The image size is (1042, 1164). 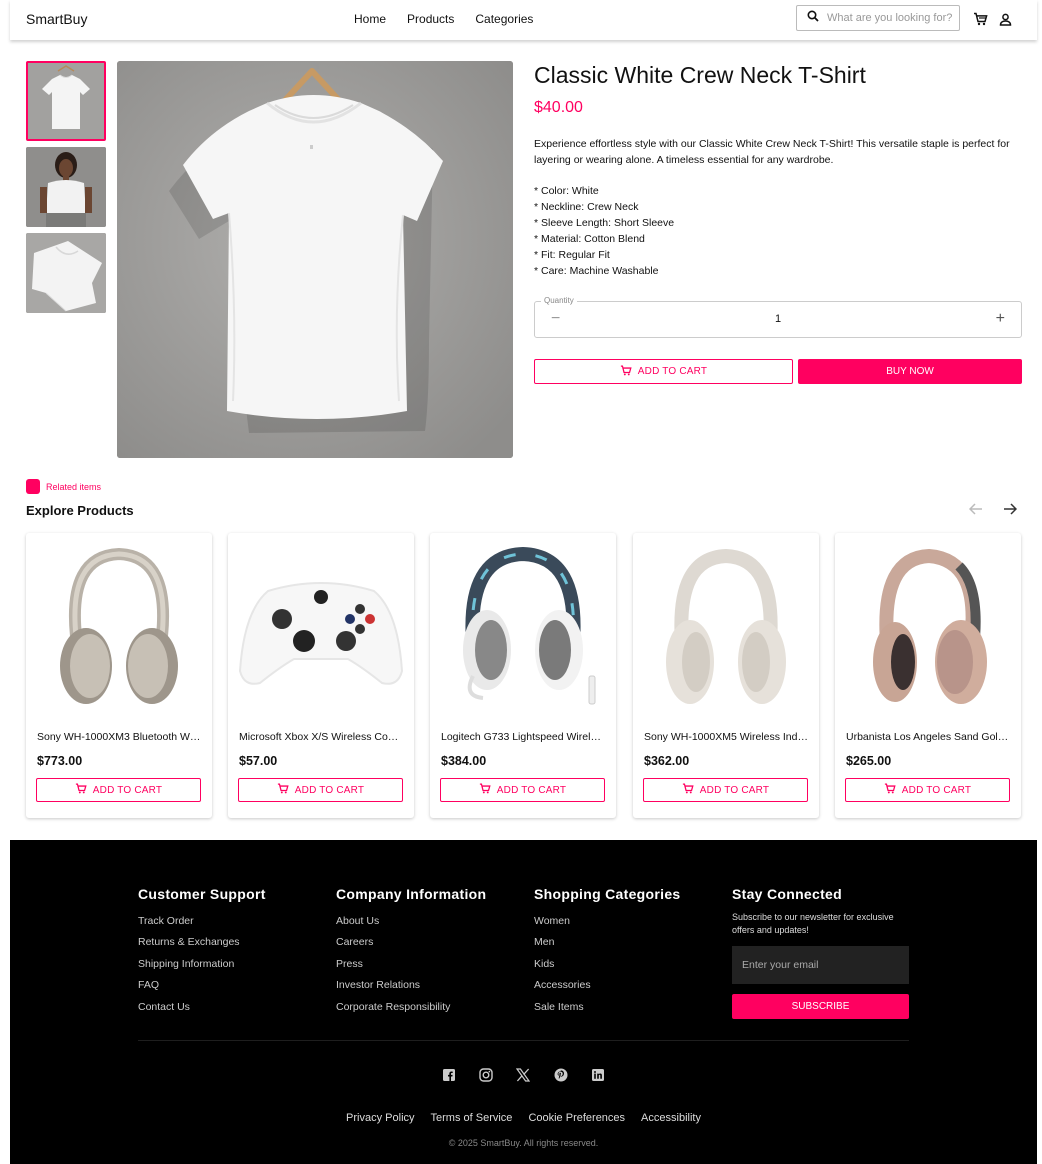 What do you see at coordinates (430, 19) in the screenshot?
I see `nav-products: Products` at bounding box center [430, 19].